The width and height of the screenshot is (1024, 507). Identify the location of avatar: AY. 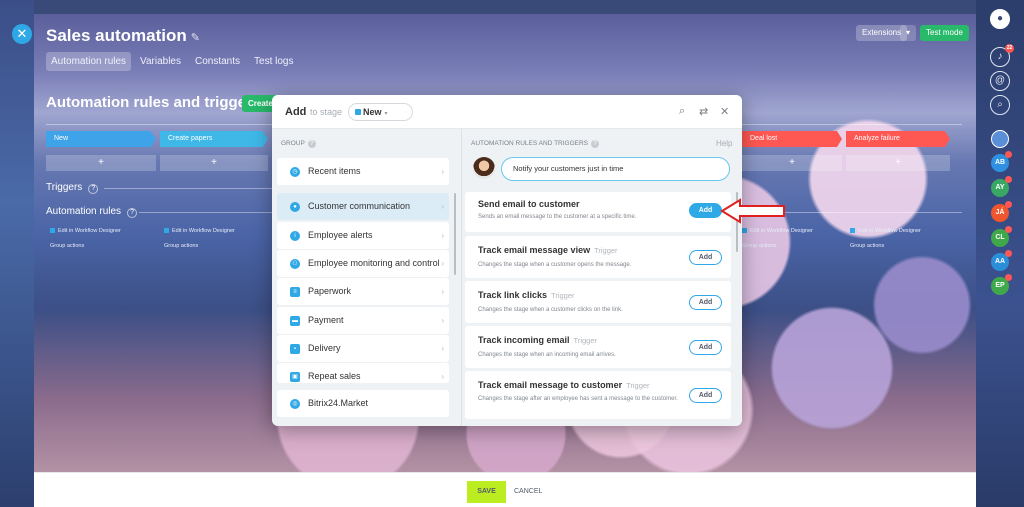
(1001, 186).